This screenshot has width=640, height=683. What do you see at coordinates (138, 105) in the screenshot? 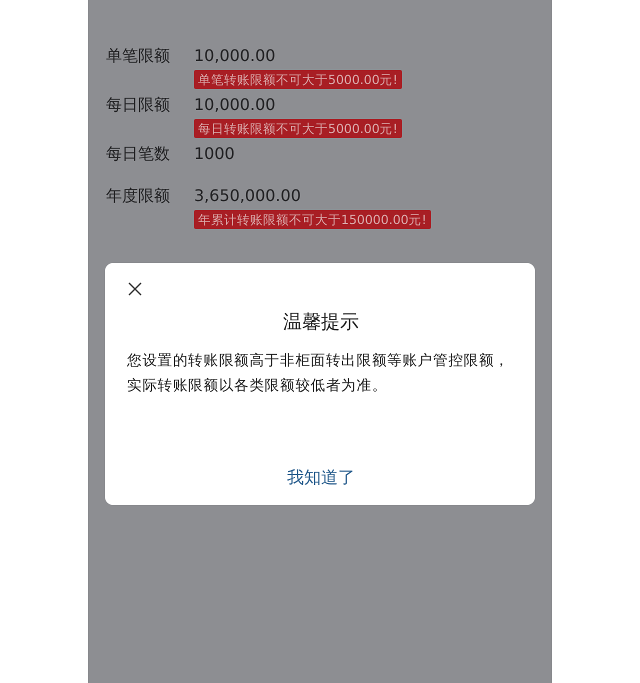
I see `field-label: 每日限额` at bounding box center [138, 105].